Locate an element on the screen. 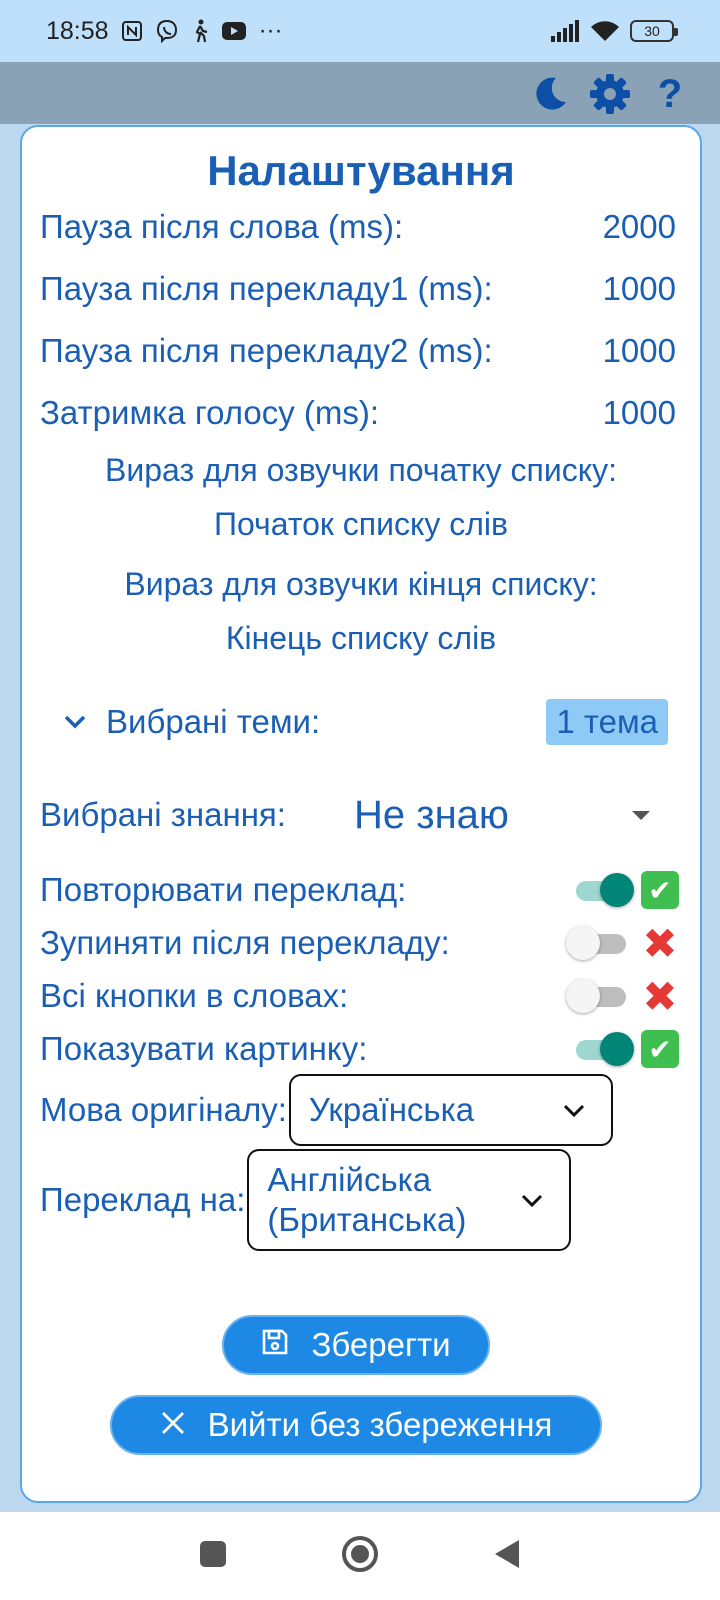 The image size is (720, 1600). navigation-bar is located at coordinates (360, 1556).